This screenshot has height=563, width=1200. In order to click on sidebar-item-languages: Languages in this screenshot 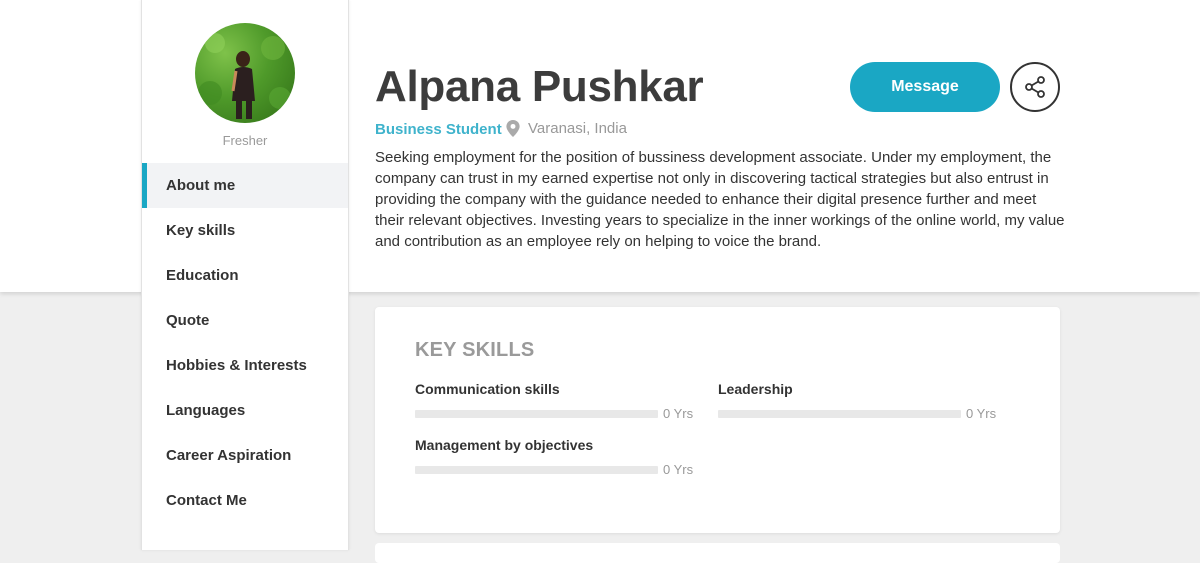, I will do `click(245, 410)`.